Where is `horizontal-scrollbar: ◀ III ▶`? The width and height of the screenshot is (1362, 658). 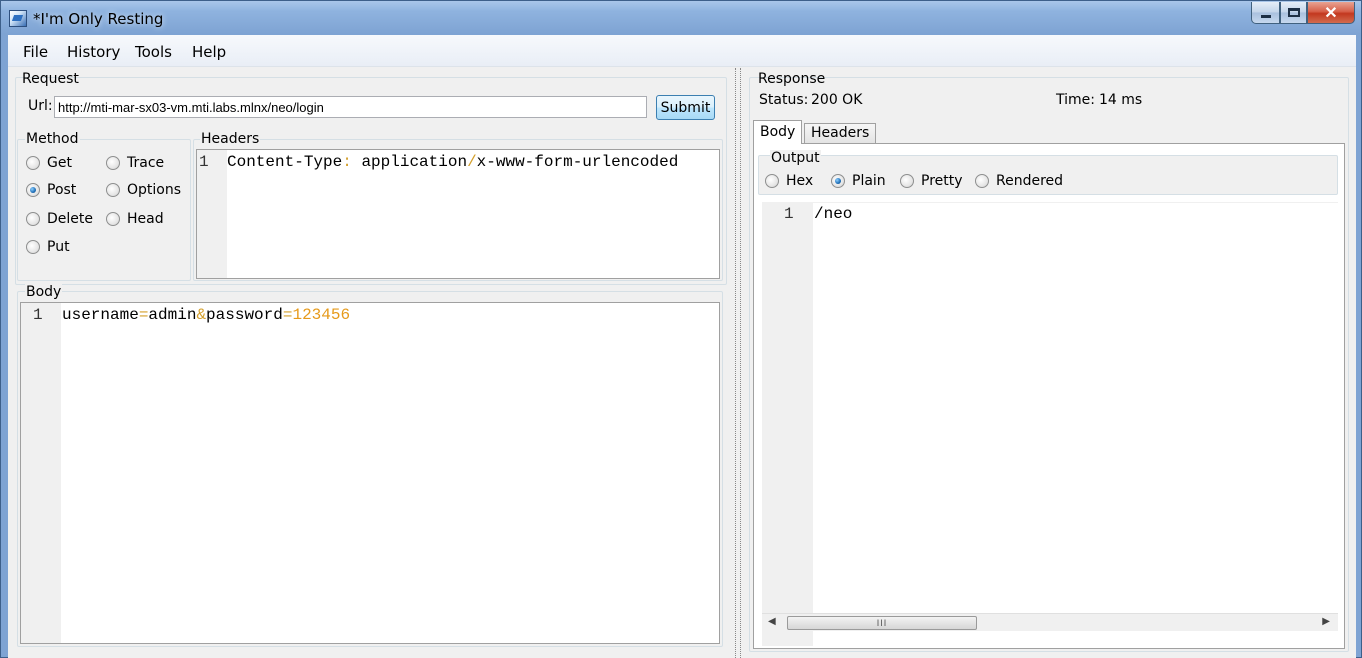 horizontal-scrollbar: ◀ III ▶ is located at coordinates (1050, 622).